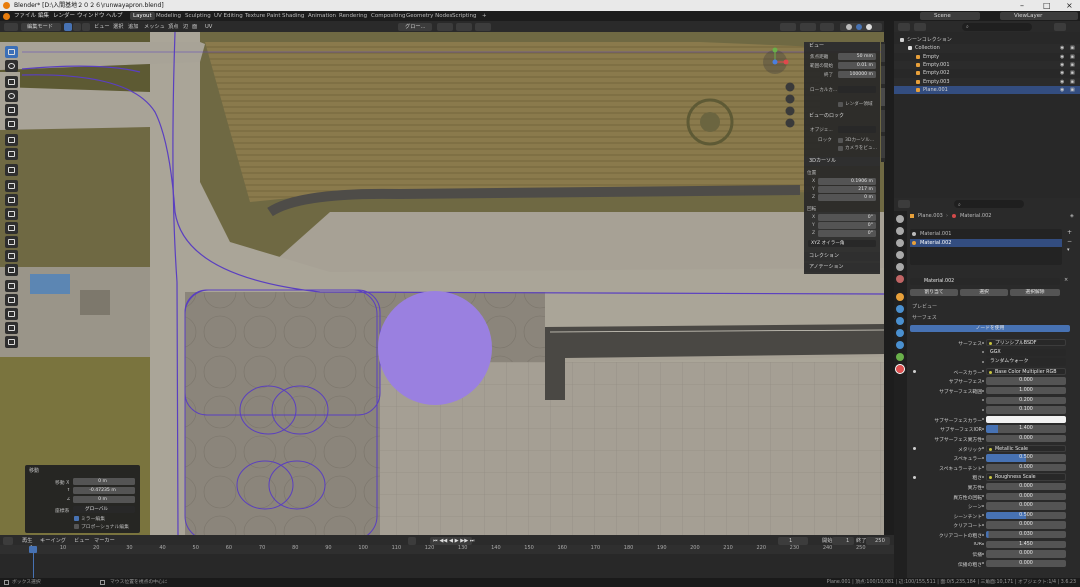 This screenshot has width=1080, height=587. I want to click on prop-field-subsurface-method: ランダムウォーク, so click(1026, 362).